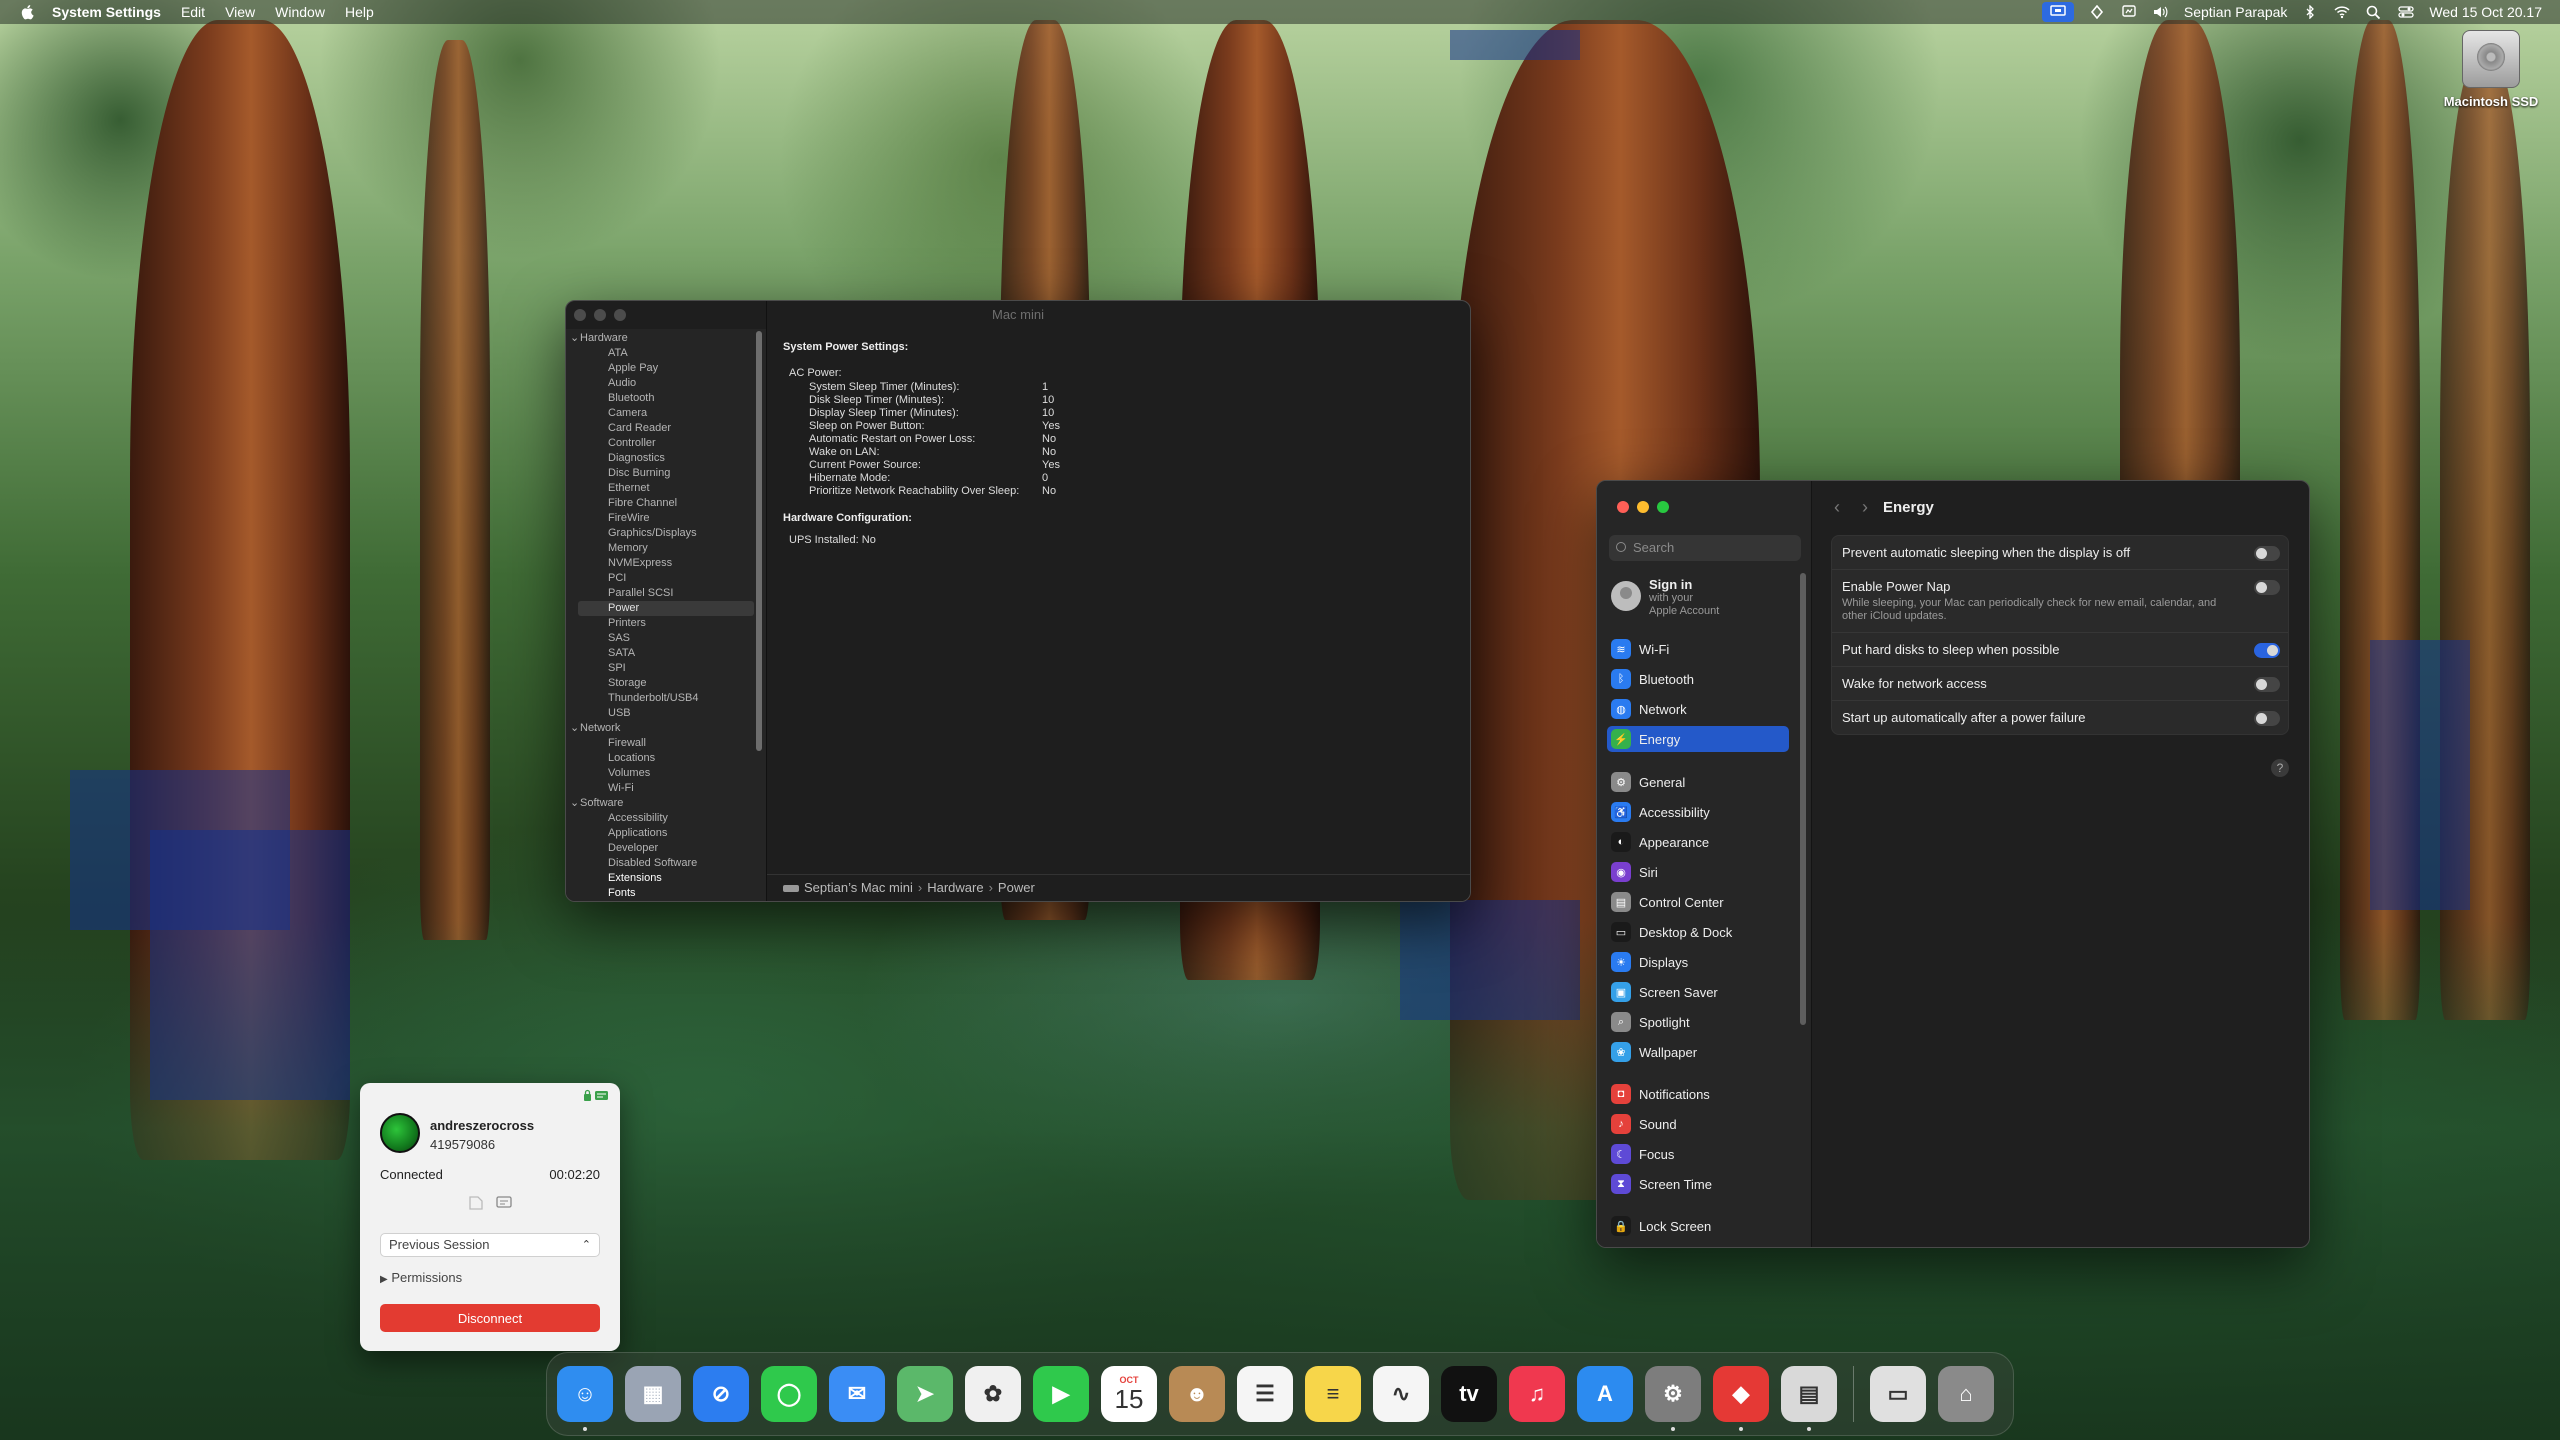  Describe the element at coordinates (1698, 1052) in the screenshot. I see `sidebar-item-wallpaper: ❀ Wallpaper` at that location.